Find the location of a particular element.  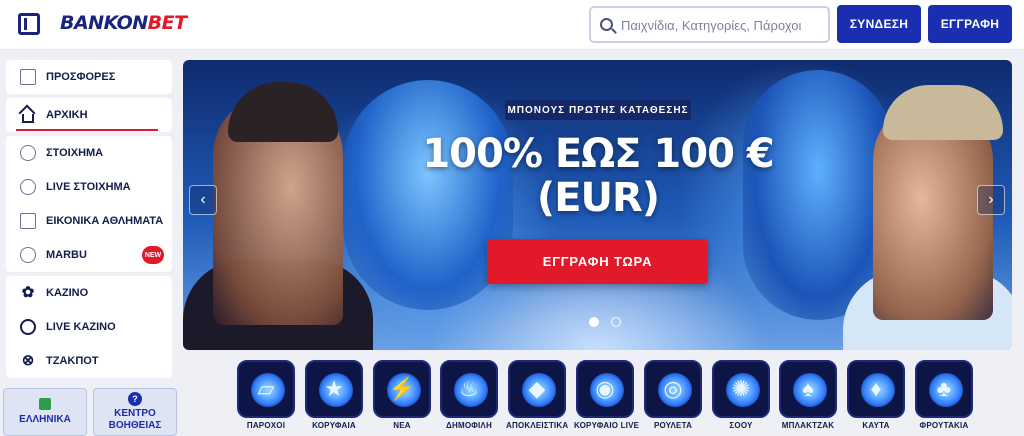

category-label: ΚΟΡΥΦΑΙΑ is located at coordinates (334, 425).